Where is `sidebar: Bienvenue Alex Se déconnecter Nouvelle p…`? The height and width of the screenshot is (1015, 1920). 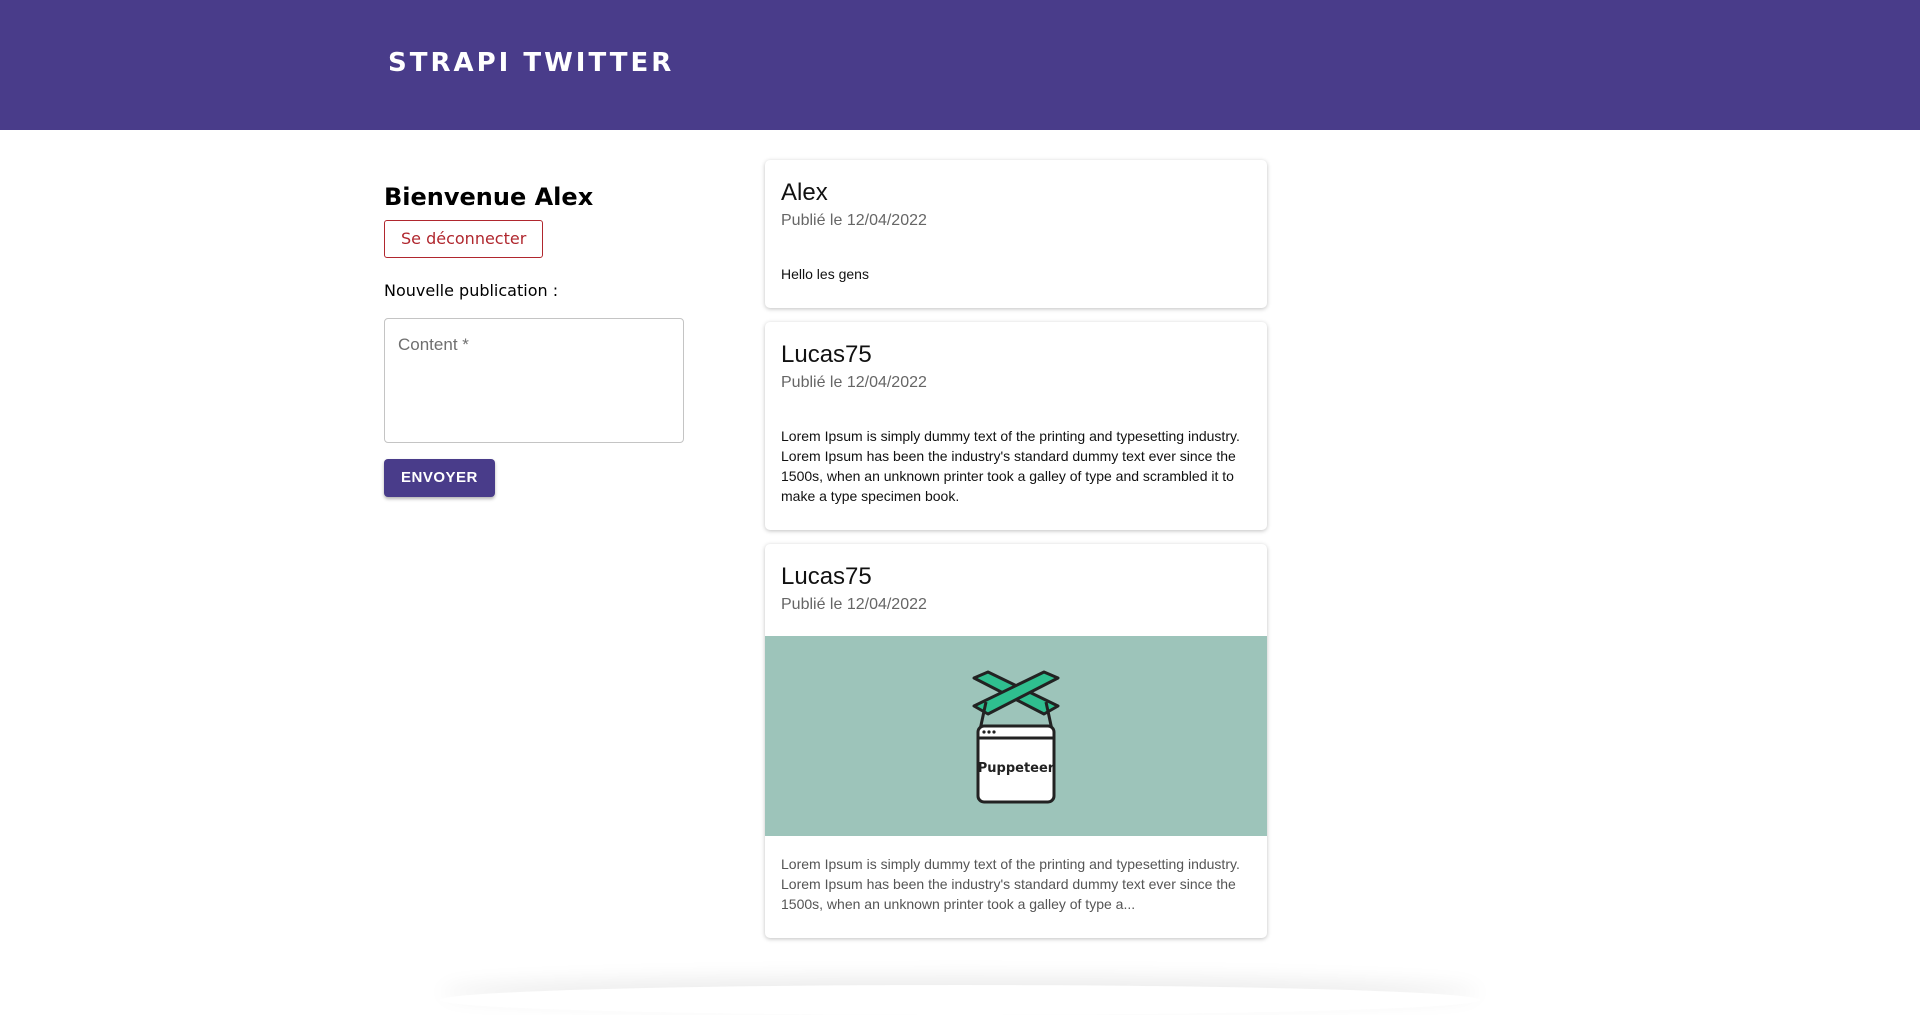
sidebar: Bienvenue Alex Se déconnecter Nouvelle p… is located at coordinates (534, 338).